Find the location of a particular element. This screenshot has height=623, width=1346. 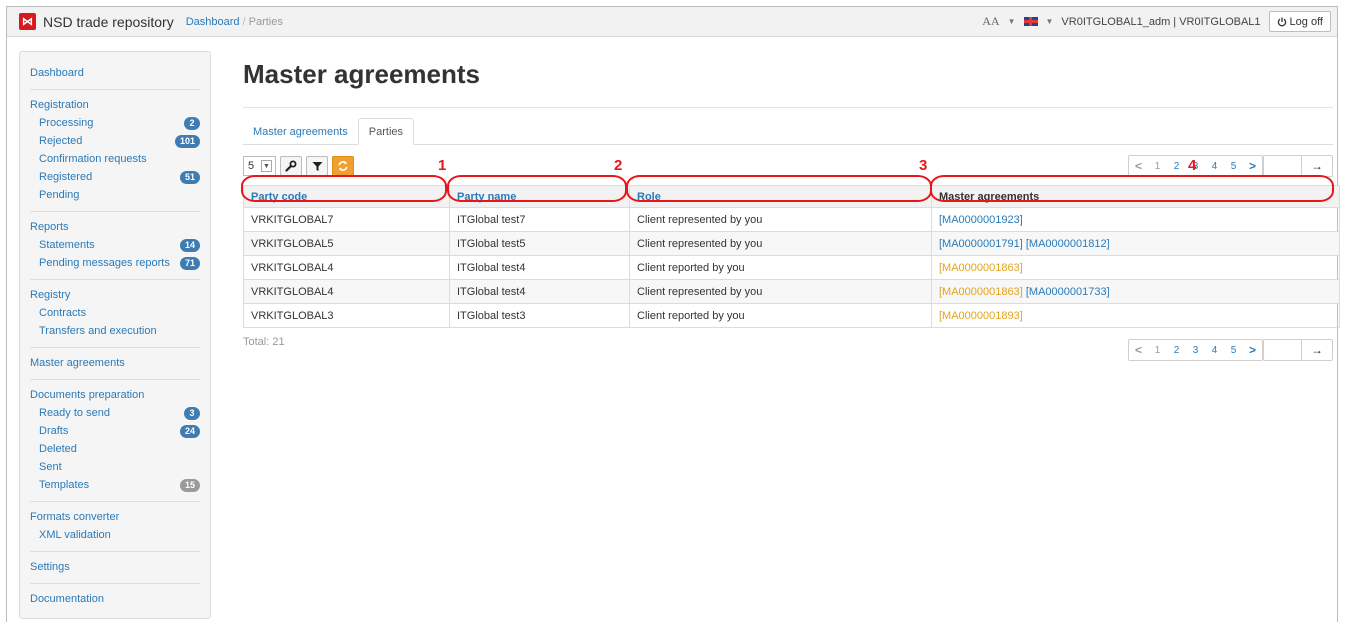

sidebar-item-ready-to-send: Ready to send 3 is located at coordinates (115, 413).